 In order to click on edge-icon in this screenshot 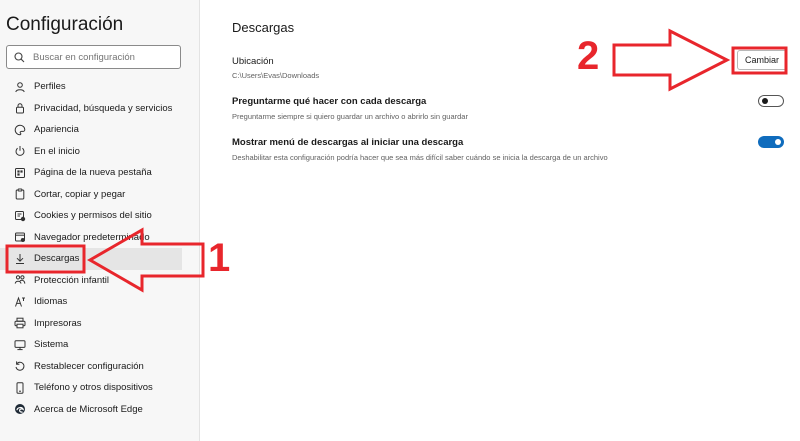, I will do `click(19, 409)`.